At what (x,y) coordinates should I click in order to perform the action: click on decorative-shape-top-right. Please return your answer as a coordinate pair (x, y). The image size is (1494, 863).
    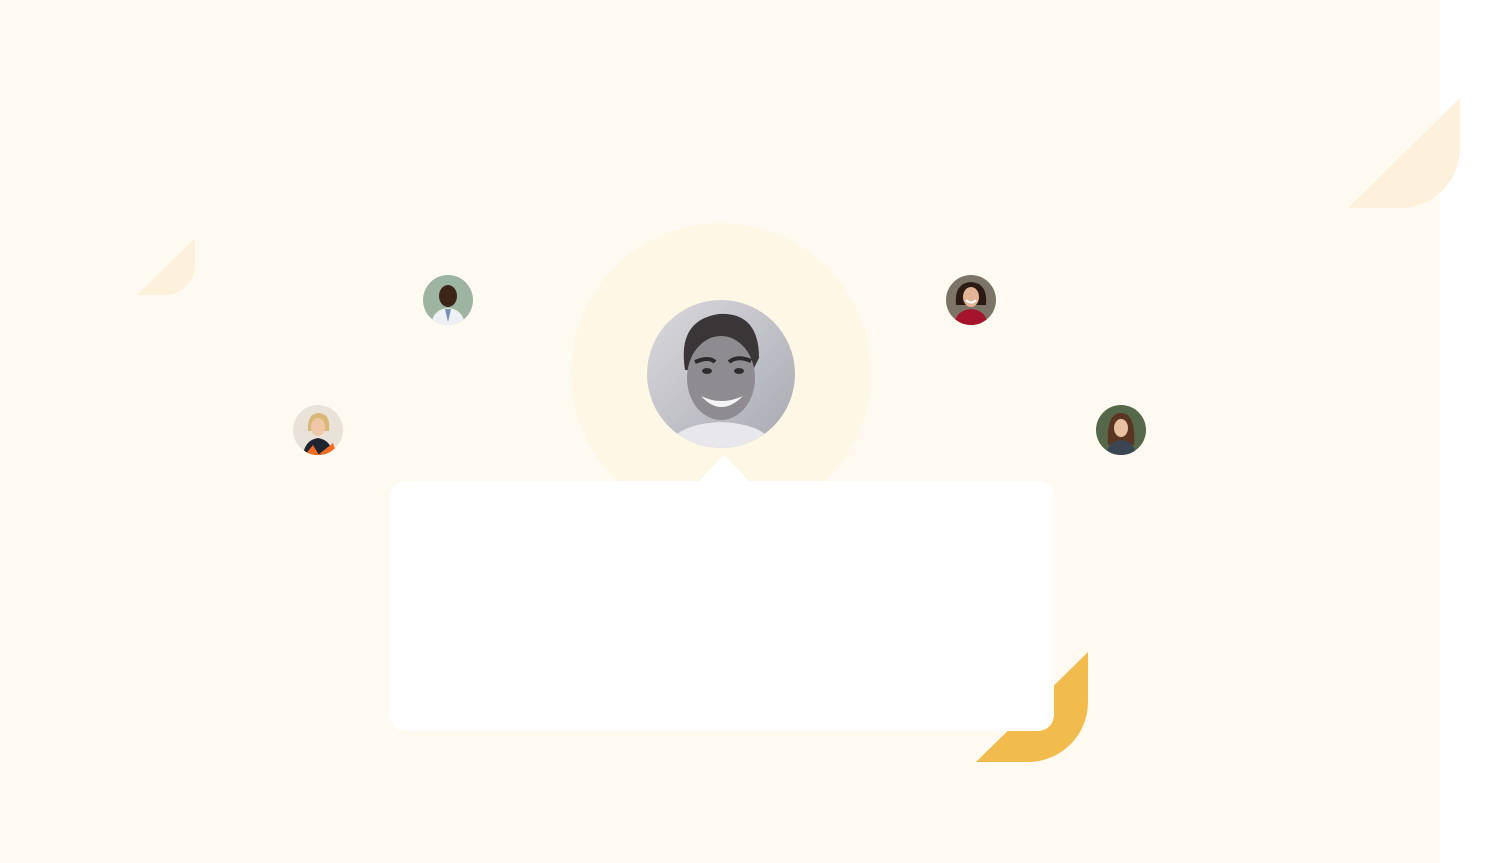
    Looking at the image, I should click on (1404, 153).